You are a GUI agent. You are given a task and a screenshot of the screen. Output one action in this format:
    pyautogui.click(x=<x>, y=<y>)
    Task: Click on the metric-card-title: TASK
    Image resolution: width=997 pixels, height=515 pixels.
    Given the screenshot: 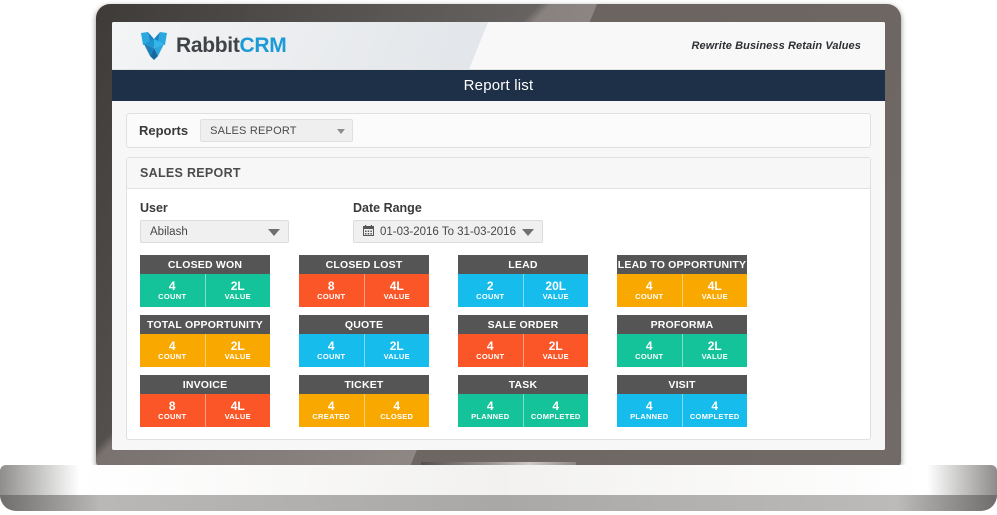 What is the action you would take?
    pyautogui.click(x=523, y=384)
    